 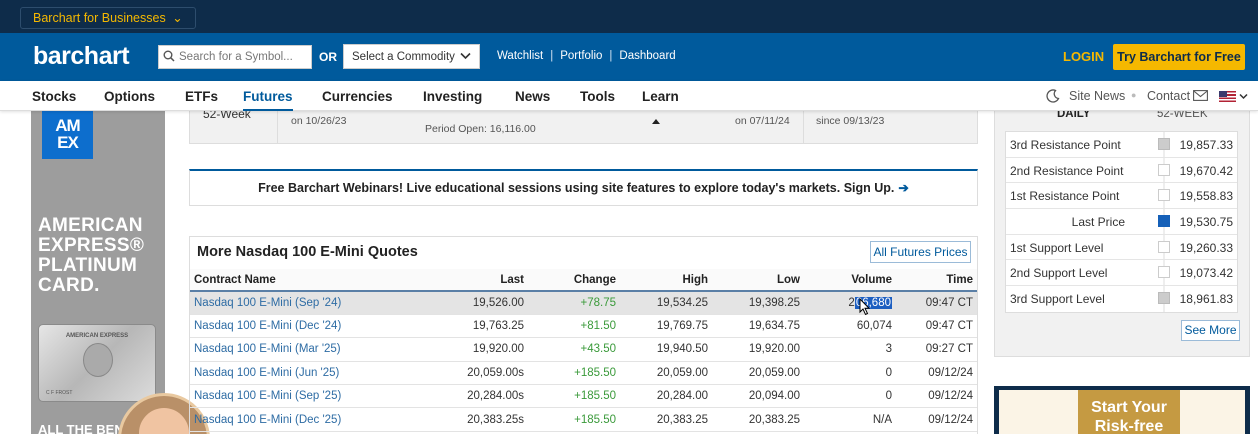 What do you see at coordinates (1227, 96) in the screenshot?
I see `us-flag-icon` at bounding box center [1227, 96].